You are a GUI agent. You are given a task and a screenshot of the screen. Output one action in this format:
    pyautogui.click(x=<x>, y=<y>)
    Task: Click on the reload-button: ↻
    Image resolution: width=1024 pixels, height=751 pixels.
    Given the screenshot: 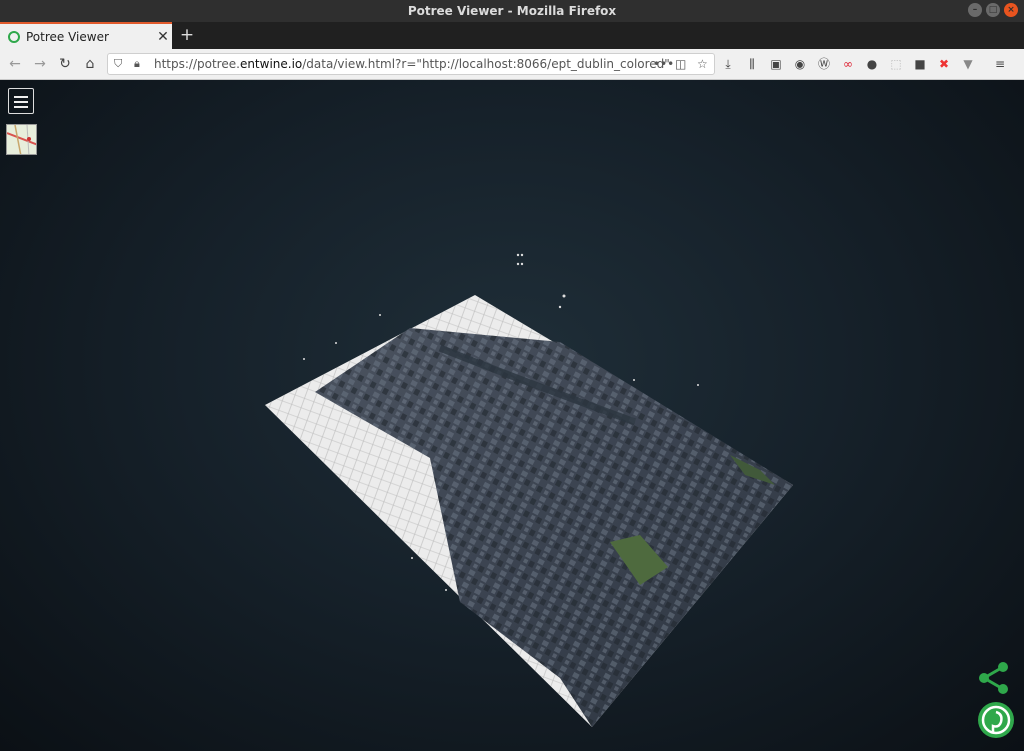 What is the action you would take?
    pyautogui.click(x=65, y=64)
    